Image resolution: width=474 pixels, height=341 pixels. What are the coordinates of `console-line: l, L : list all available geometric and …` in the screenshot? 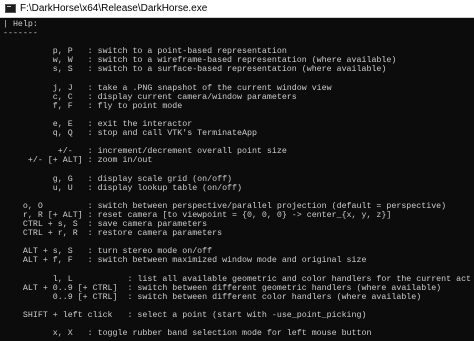 It's located at (237, 279).